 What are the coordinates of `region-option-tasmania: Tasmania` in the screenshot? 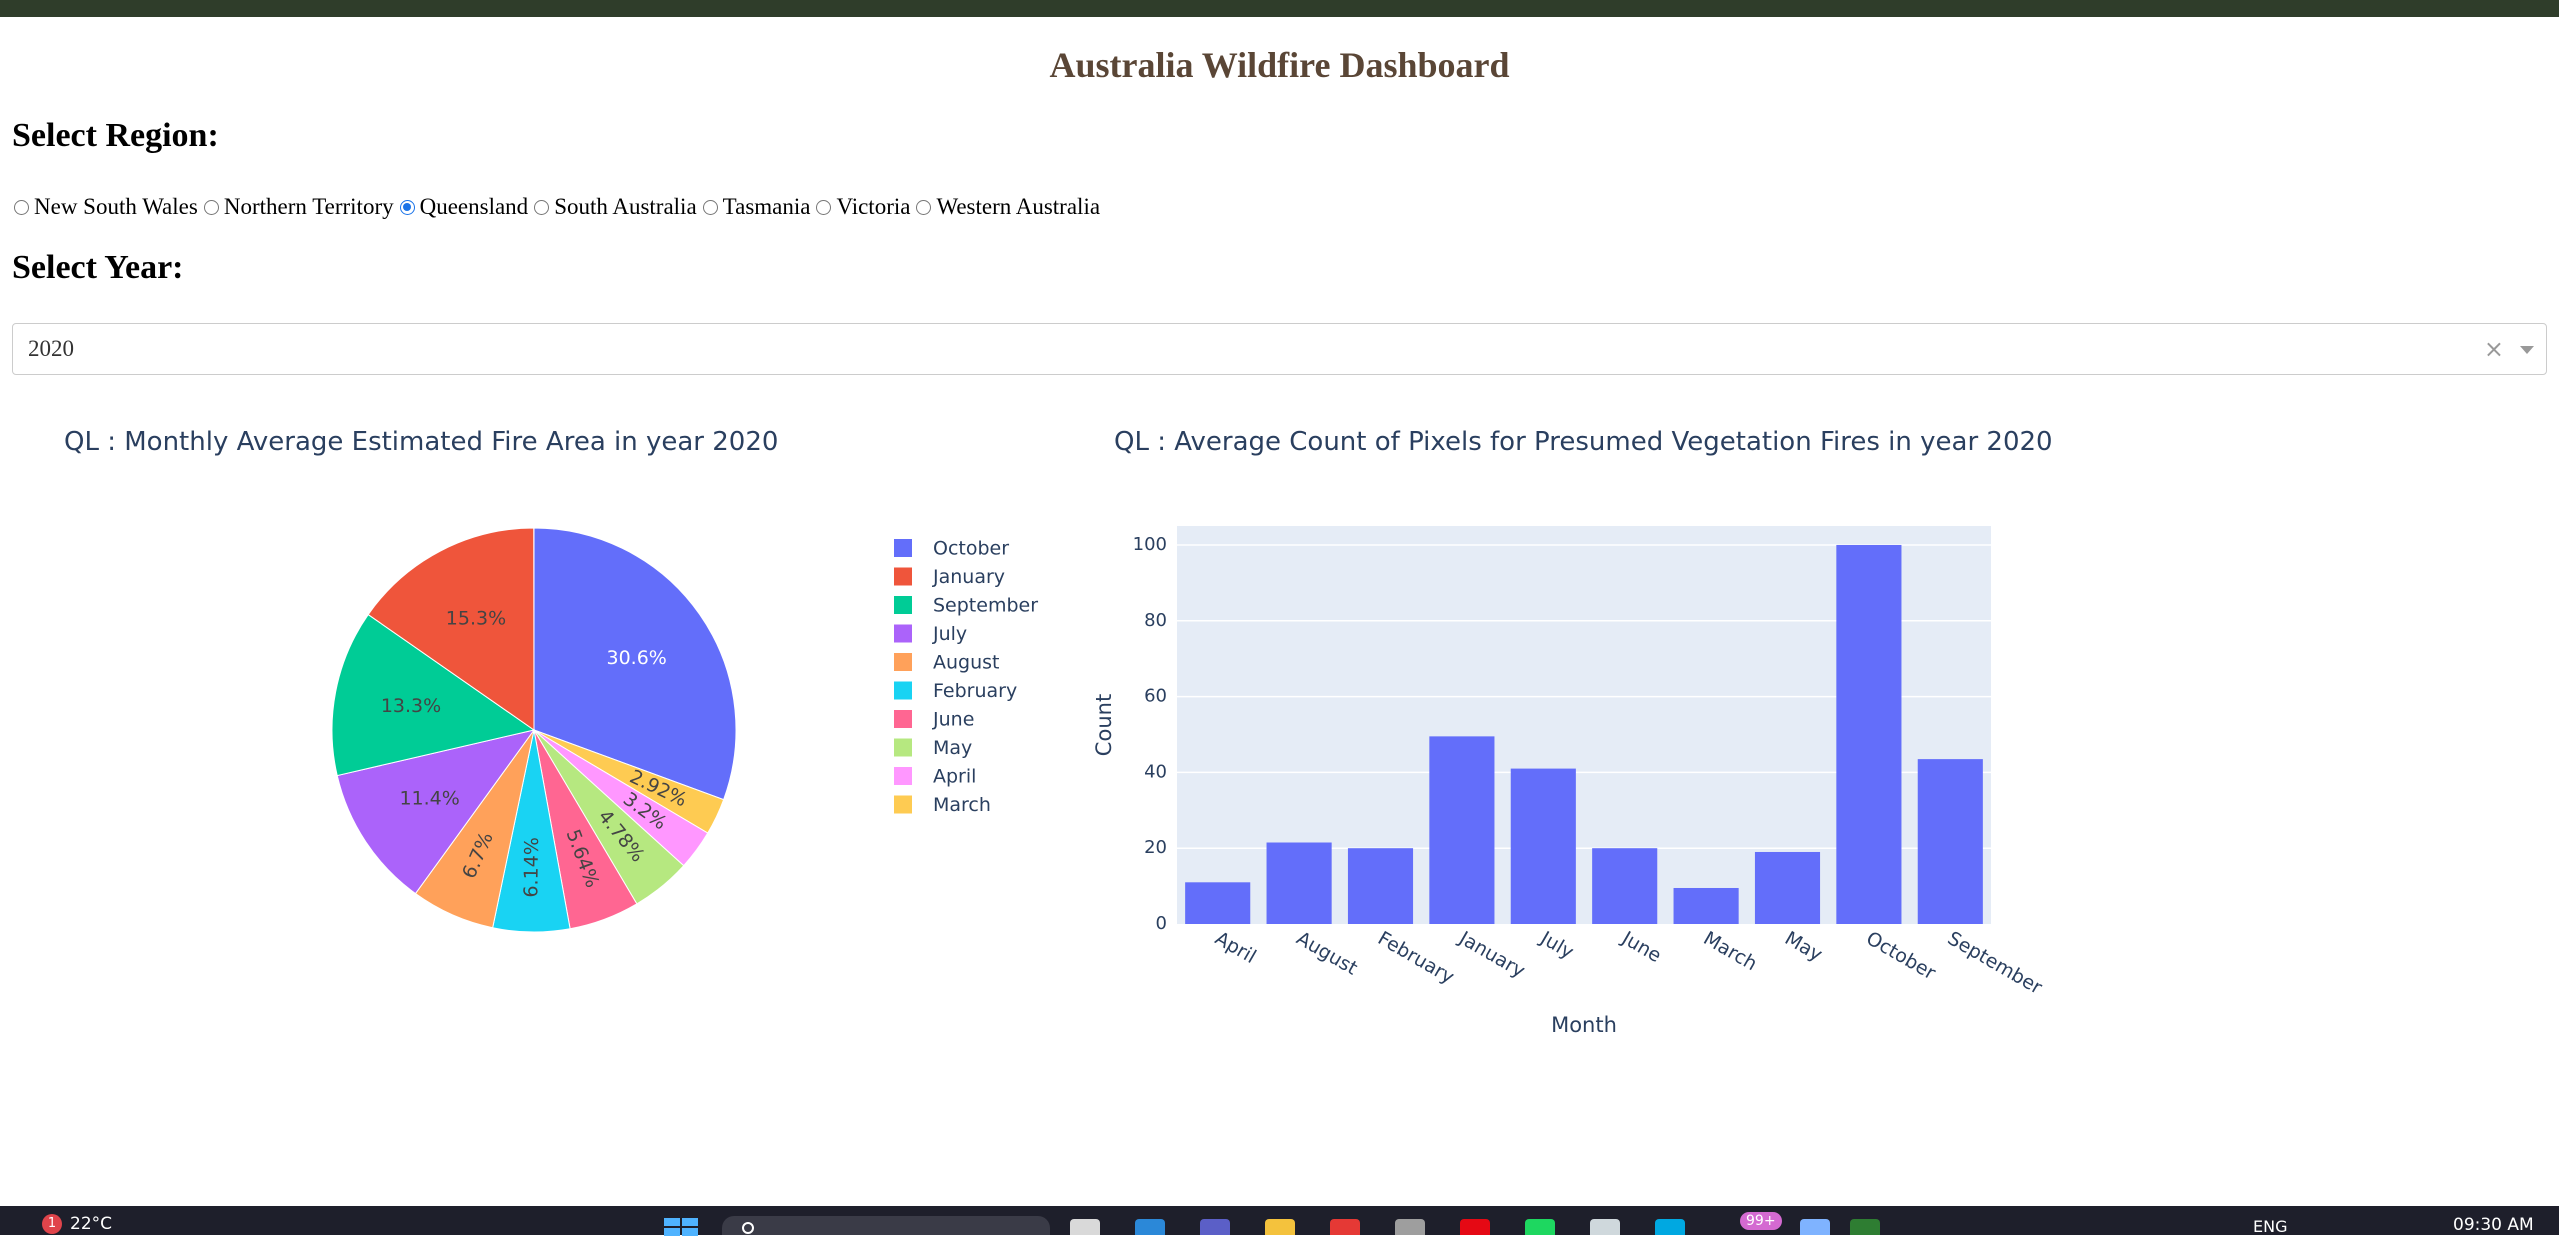 It's located at (756, 207).